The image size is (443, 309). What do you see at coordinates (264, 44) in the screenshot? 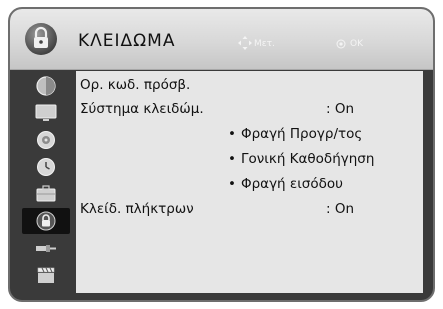
I see `move-hint: Μετ.` at bounding box center [264, 44].